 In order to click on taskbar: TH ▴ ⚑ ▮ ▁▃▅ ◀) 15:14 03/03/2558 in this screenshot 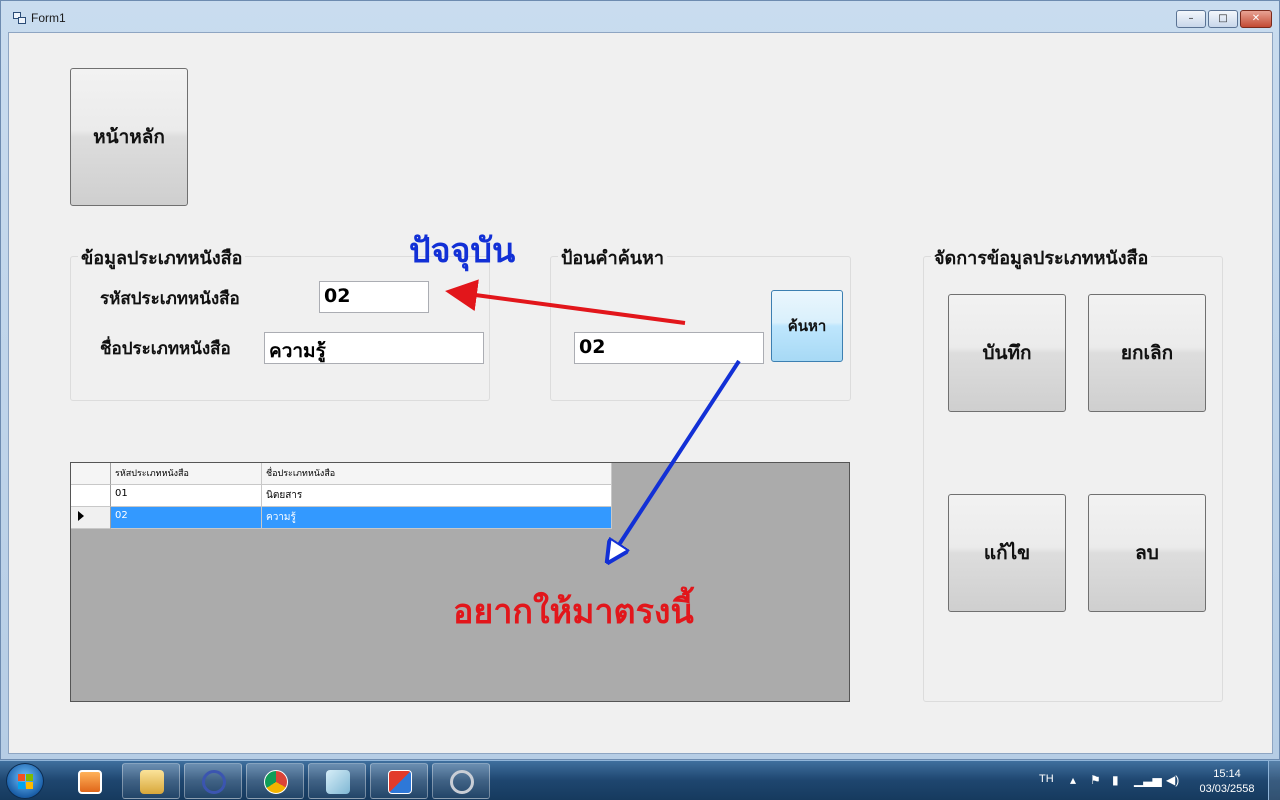, I will do `click(640, 780)`.